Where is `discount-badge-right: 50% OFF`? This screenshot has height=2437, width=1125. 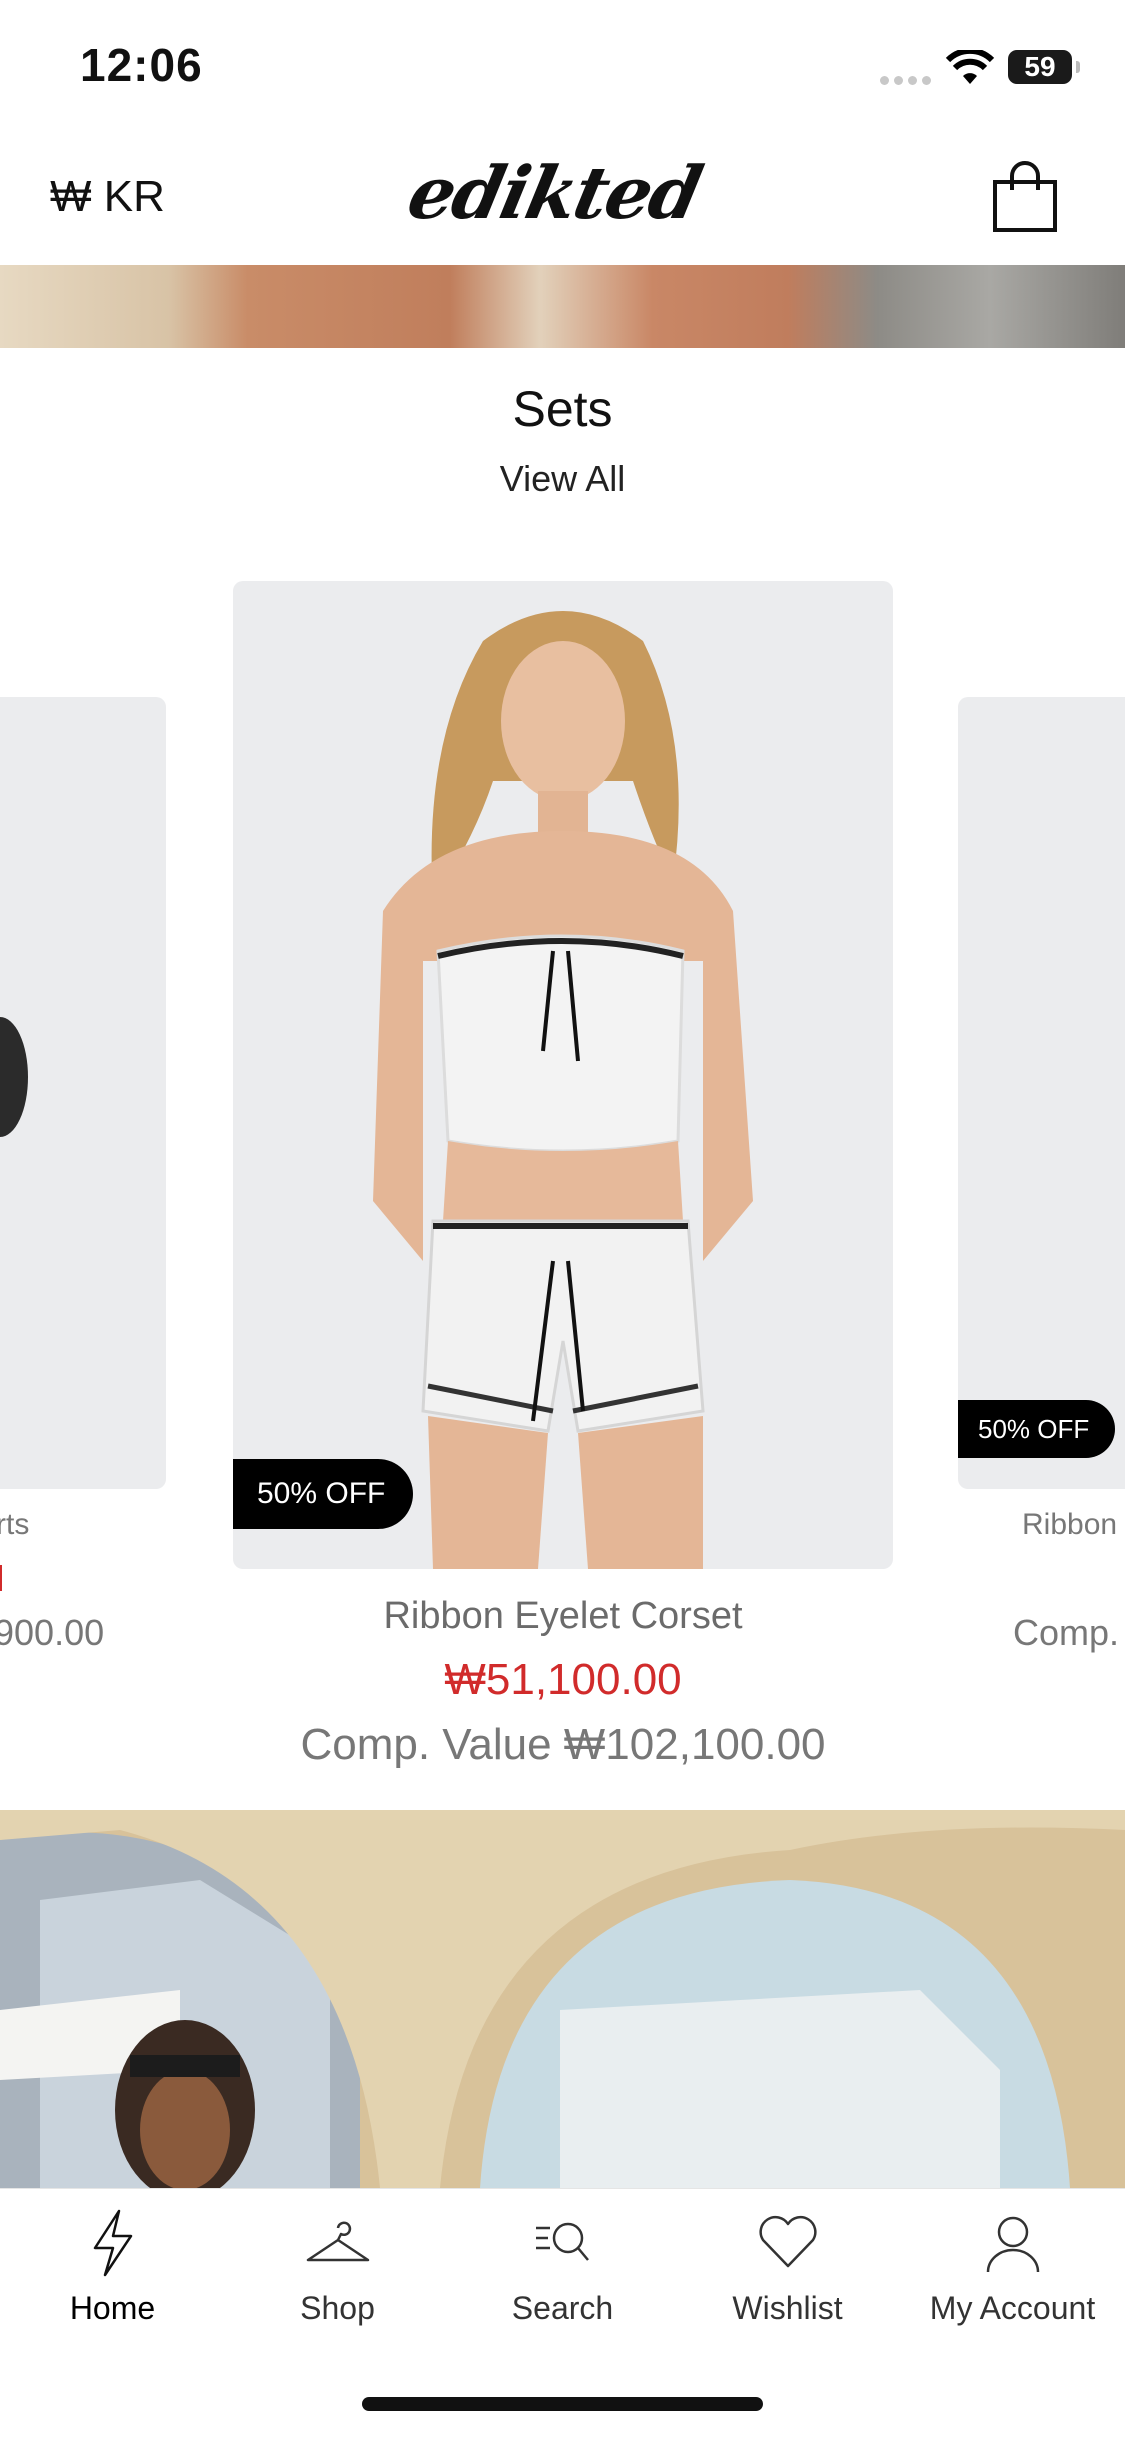 discount-badge-right: 50% OFF is located at coordinates (1037, 1429).